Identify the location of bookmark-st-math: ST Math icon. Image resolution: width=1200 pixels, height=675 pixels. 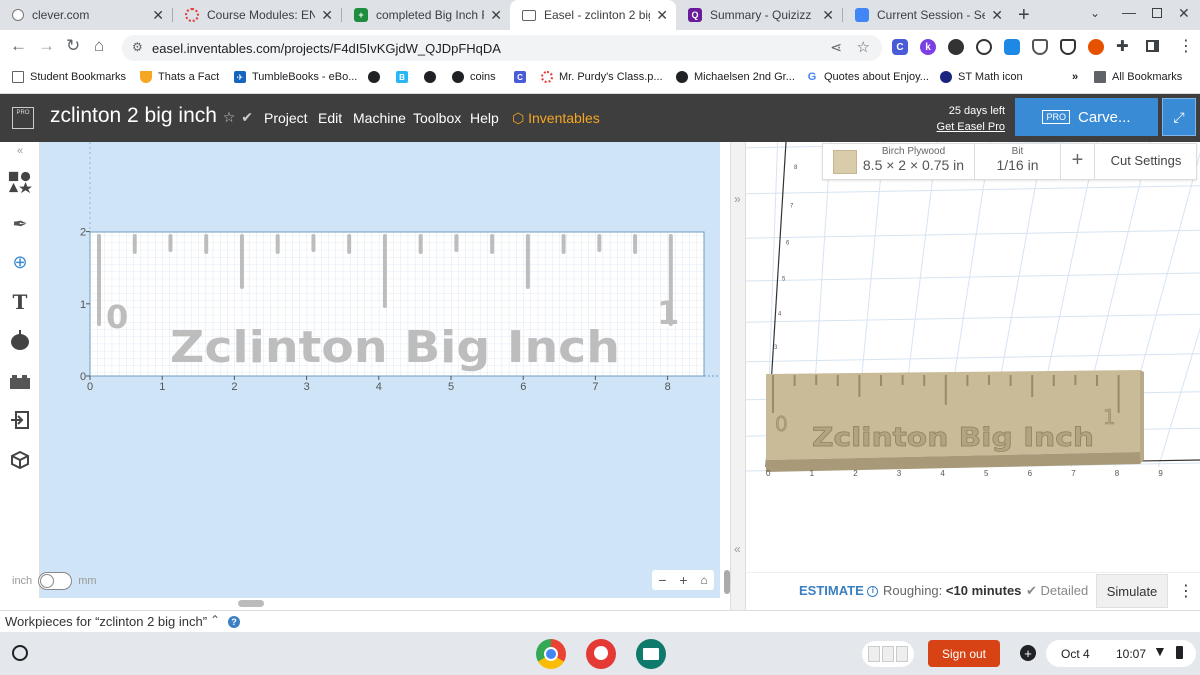
(981, 77).